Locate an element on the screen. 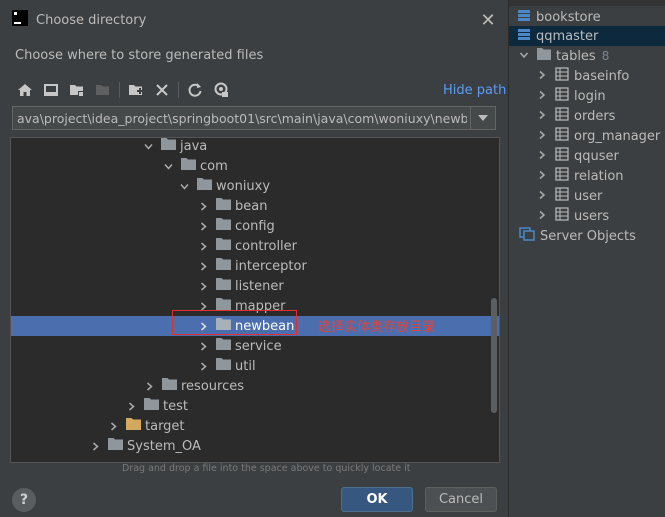 The width and height of the screenshot is (665, 517). project-folder-icon is located at coordinates (77, 90).